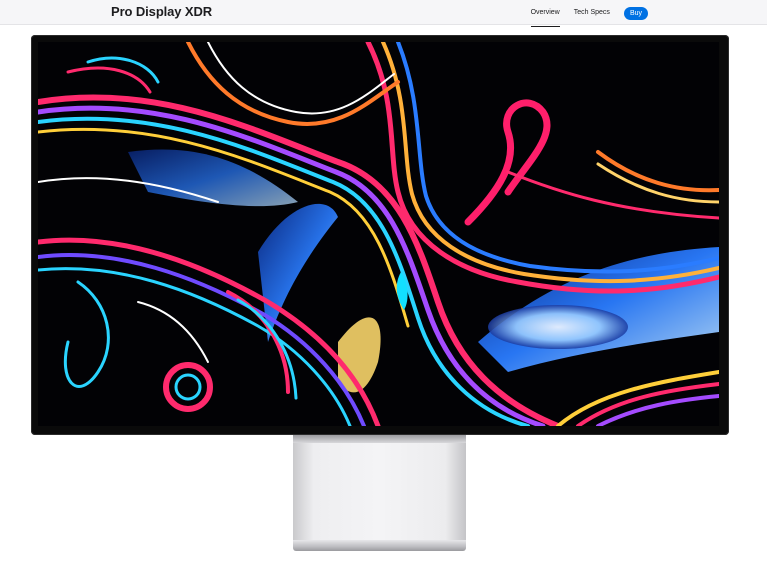 Image resolution: width=767 pixels, height=563 pixels. I want to click on product-nav-links: Overview Tech Specs Buy, so click(589, 16).